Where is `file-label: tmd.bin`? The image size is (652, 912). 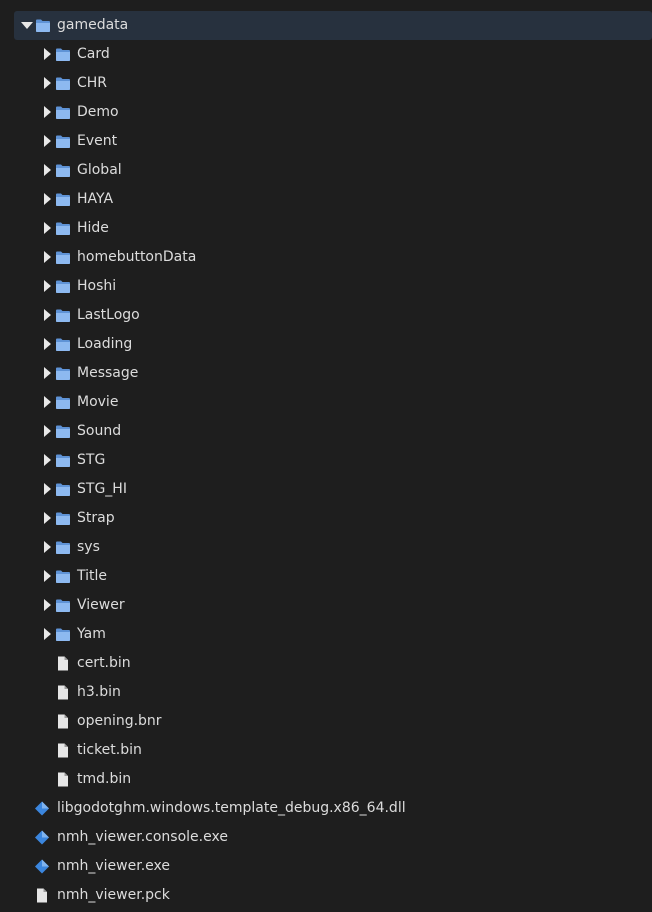
file-label: tmd.bin is located at coordinates (104, 779).